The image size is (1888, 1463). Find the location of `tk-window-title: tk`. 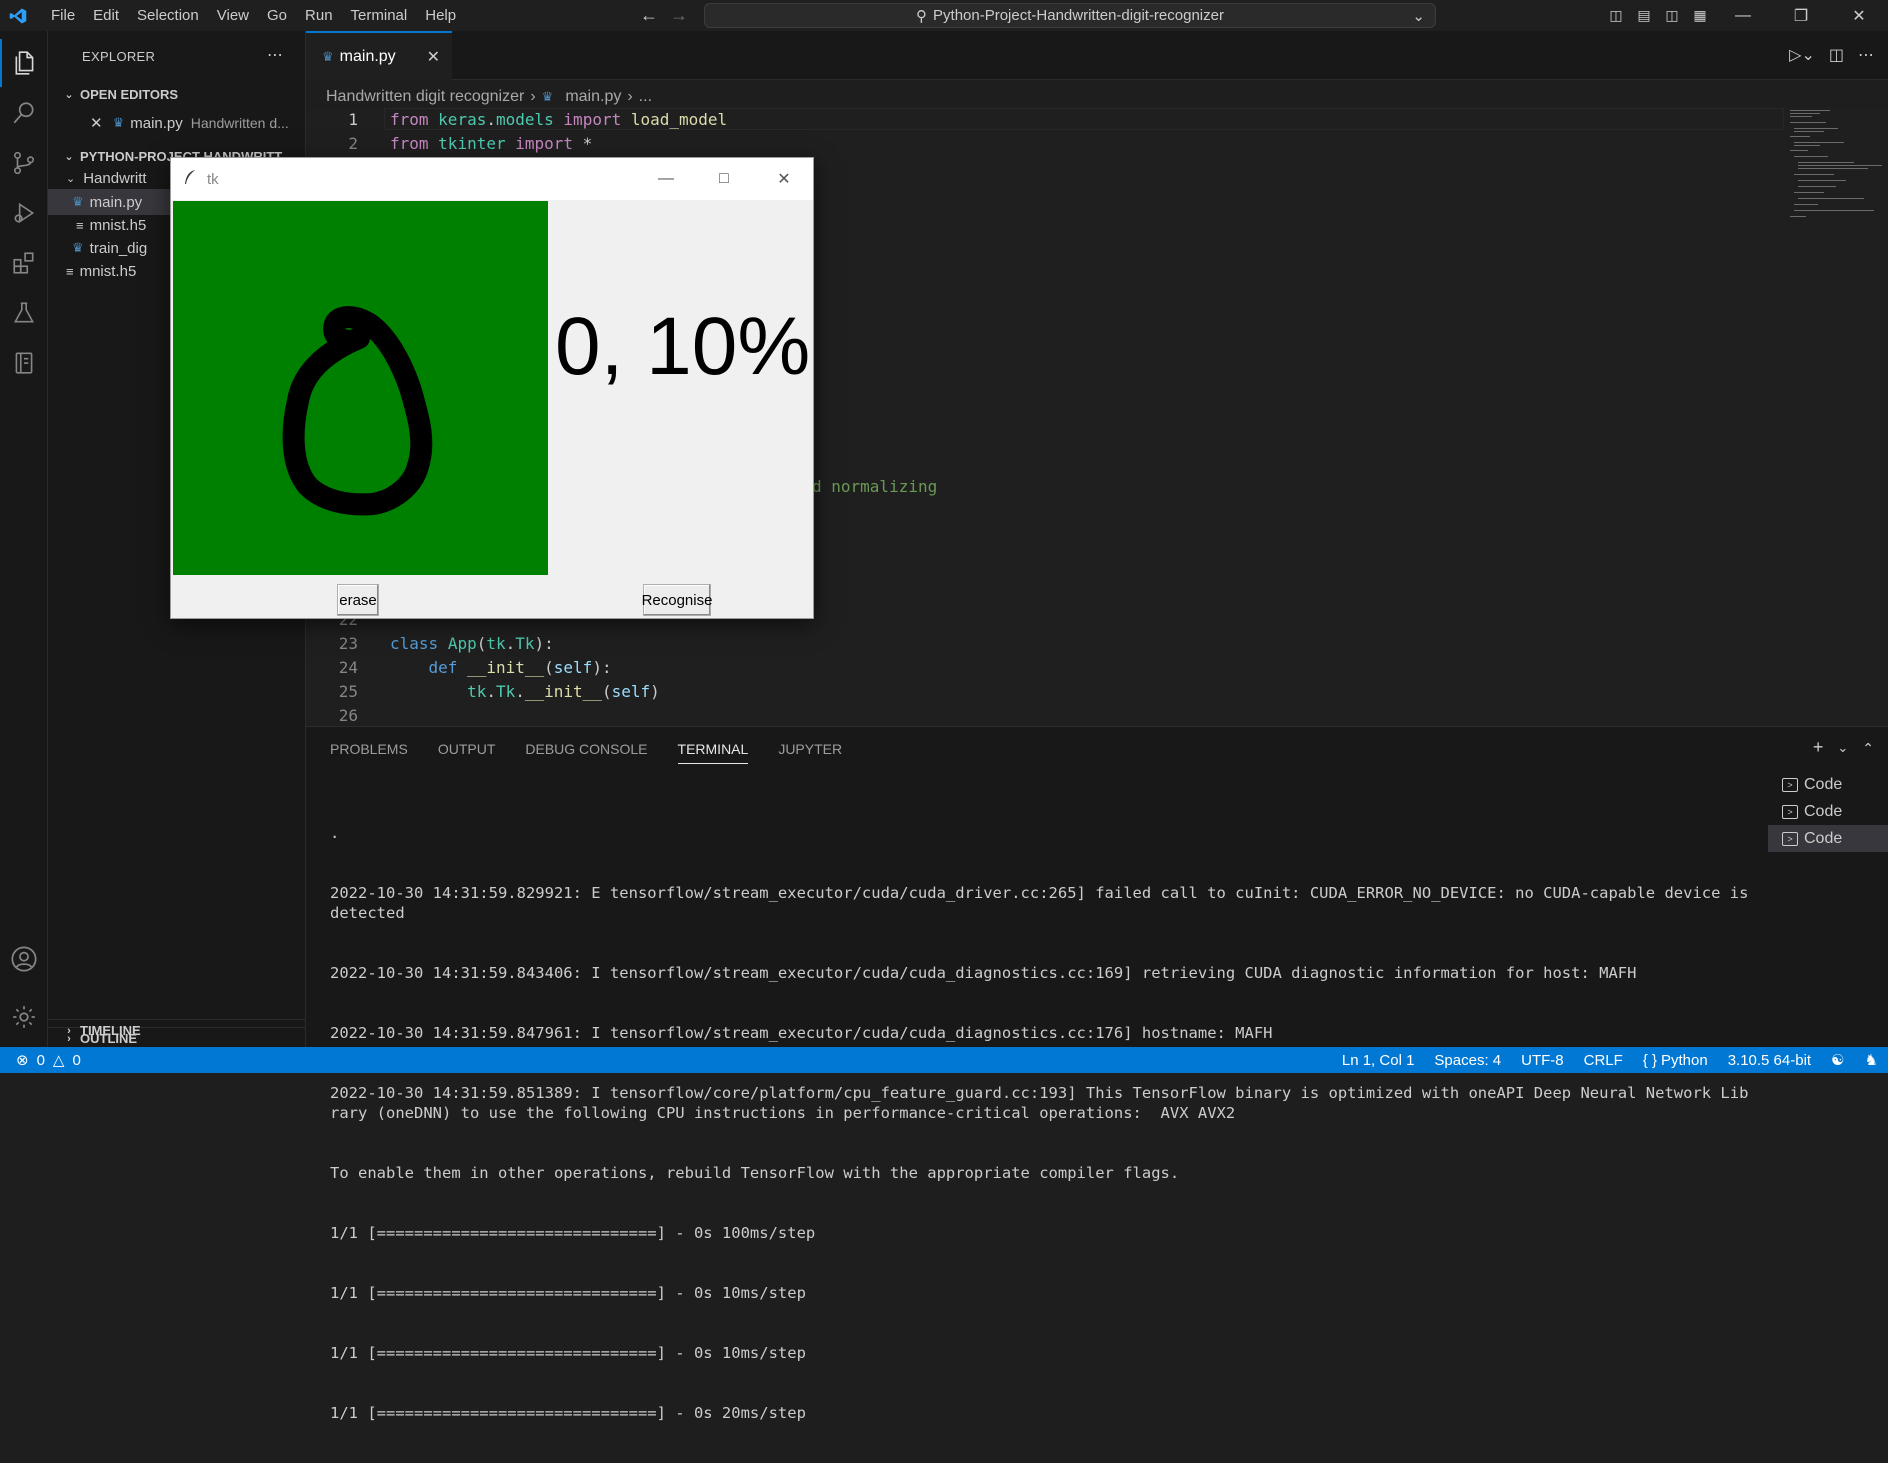

tk-window-title: tk is located at coordinates (213, 179).